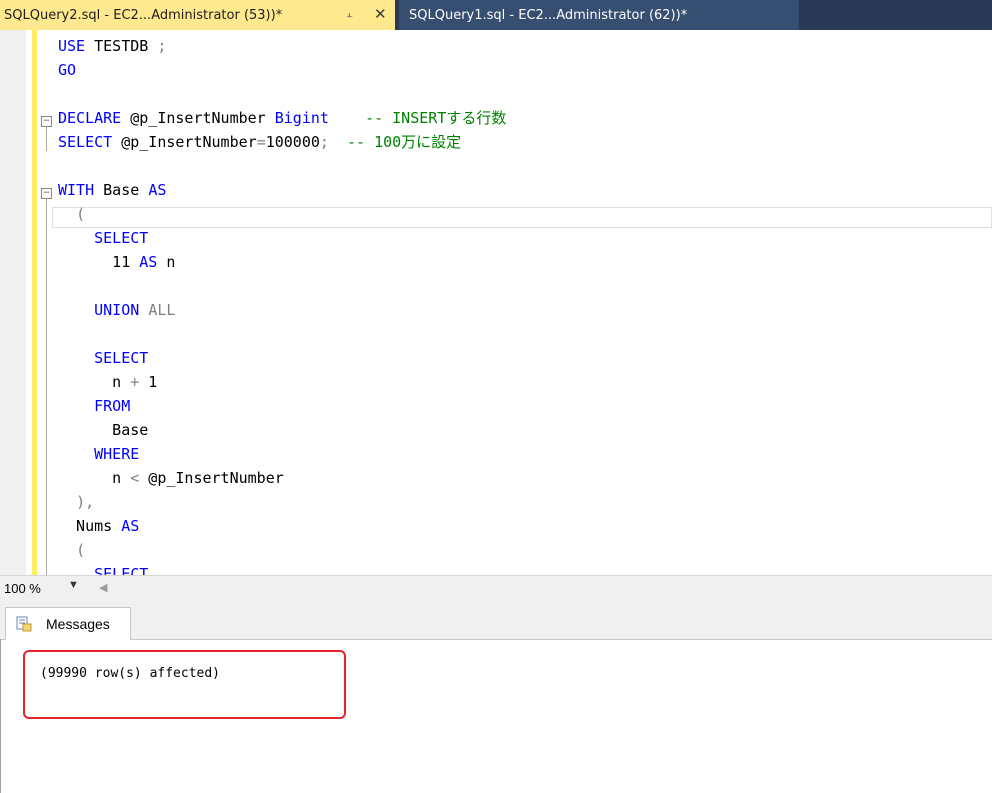 The height and width of the screenshot is (793, 992). What do you see at coordinates (382, 14) in the screenshot?
I see `close-icon: ✕` at bounding box center [382, 14].